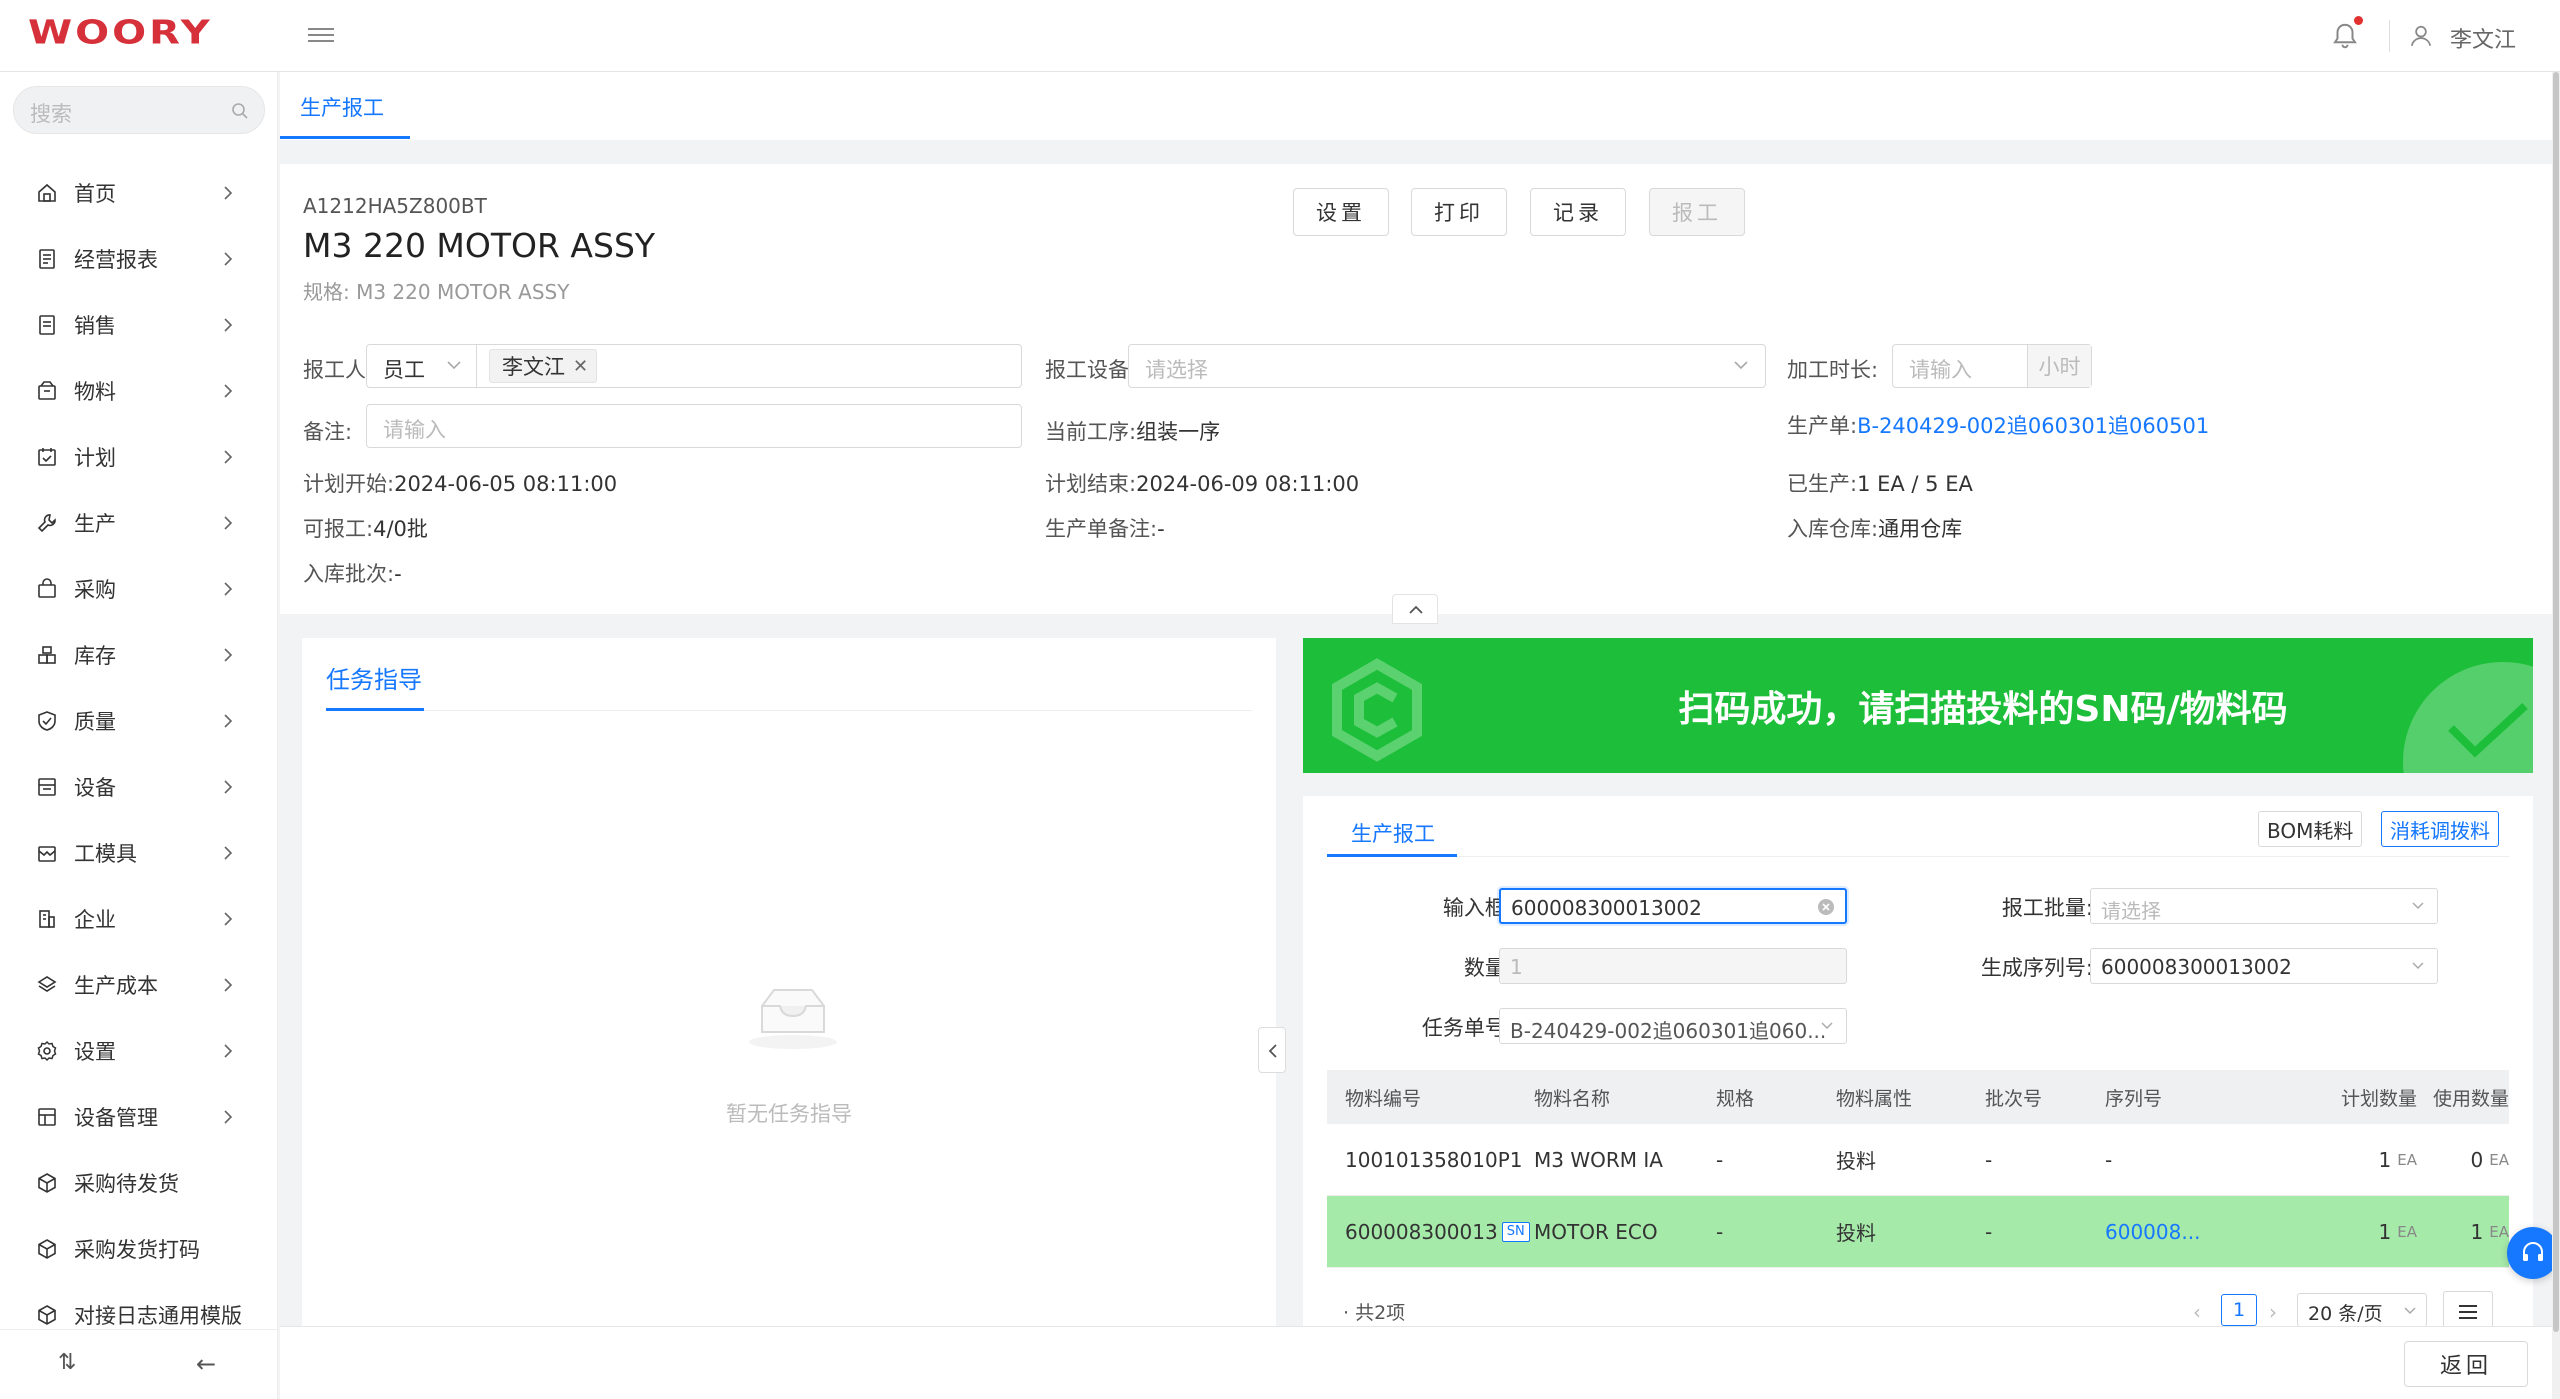 The width and height of the screenshot is (2560, 1399). I want to click on material-spec: 规格: M3 220 MOTOR ASSY, so click(436, 292).